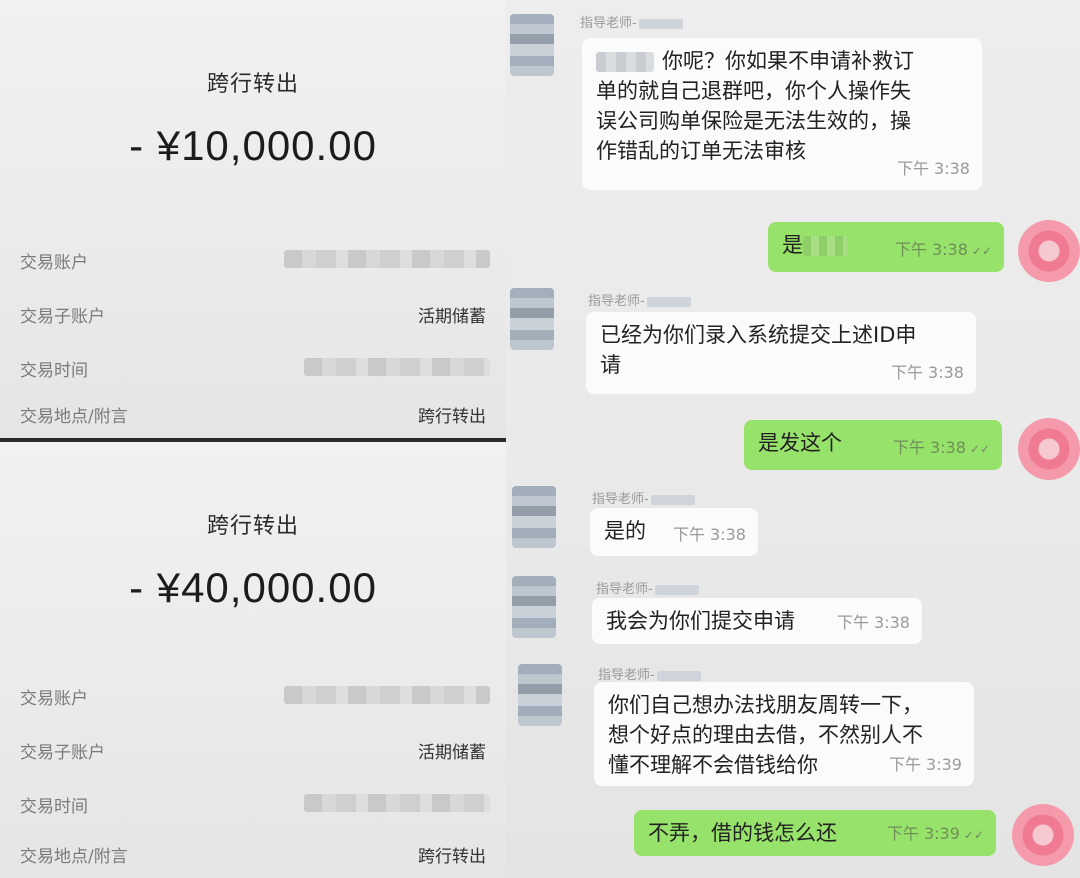  Describe the element at coordinates (253, 145) in the screenshot. I see `receipt-amount: - ¥10,000.00` at that location.